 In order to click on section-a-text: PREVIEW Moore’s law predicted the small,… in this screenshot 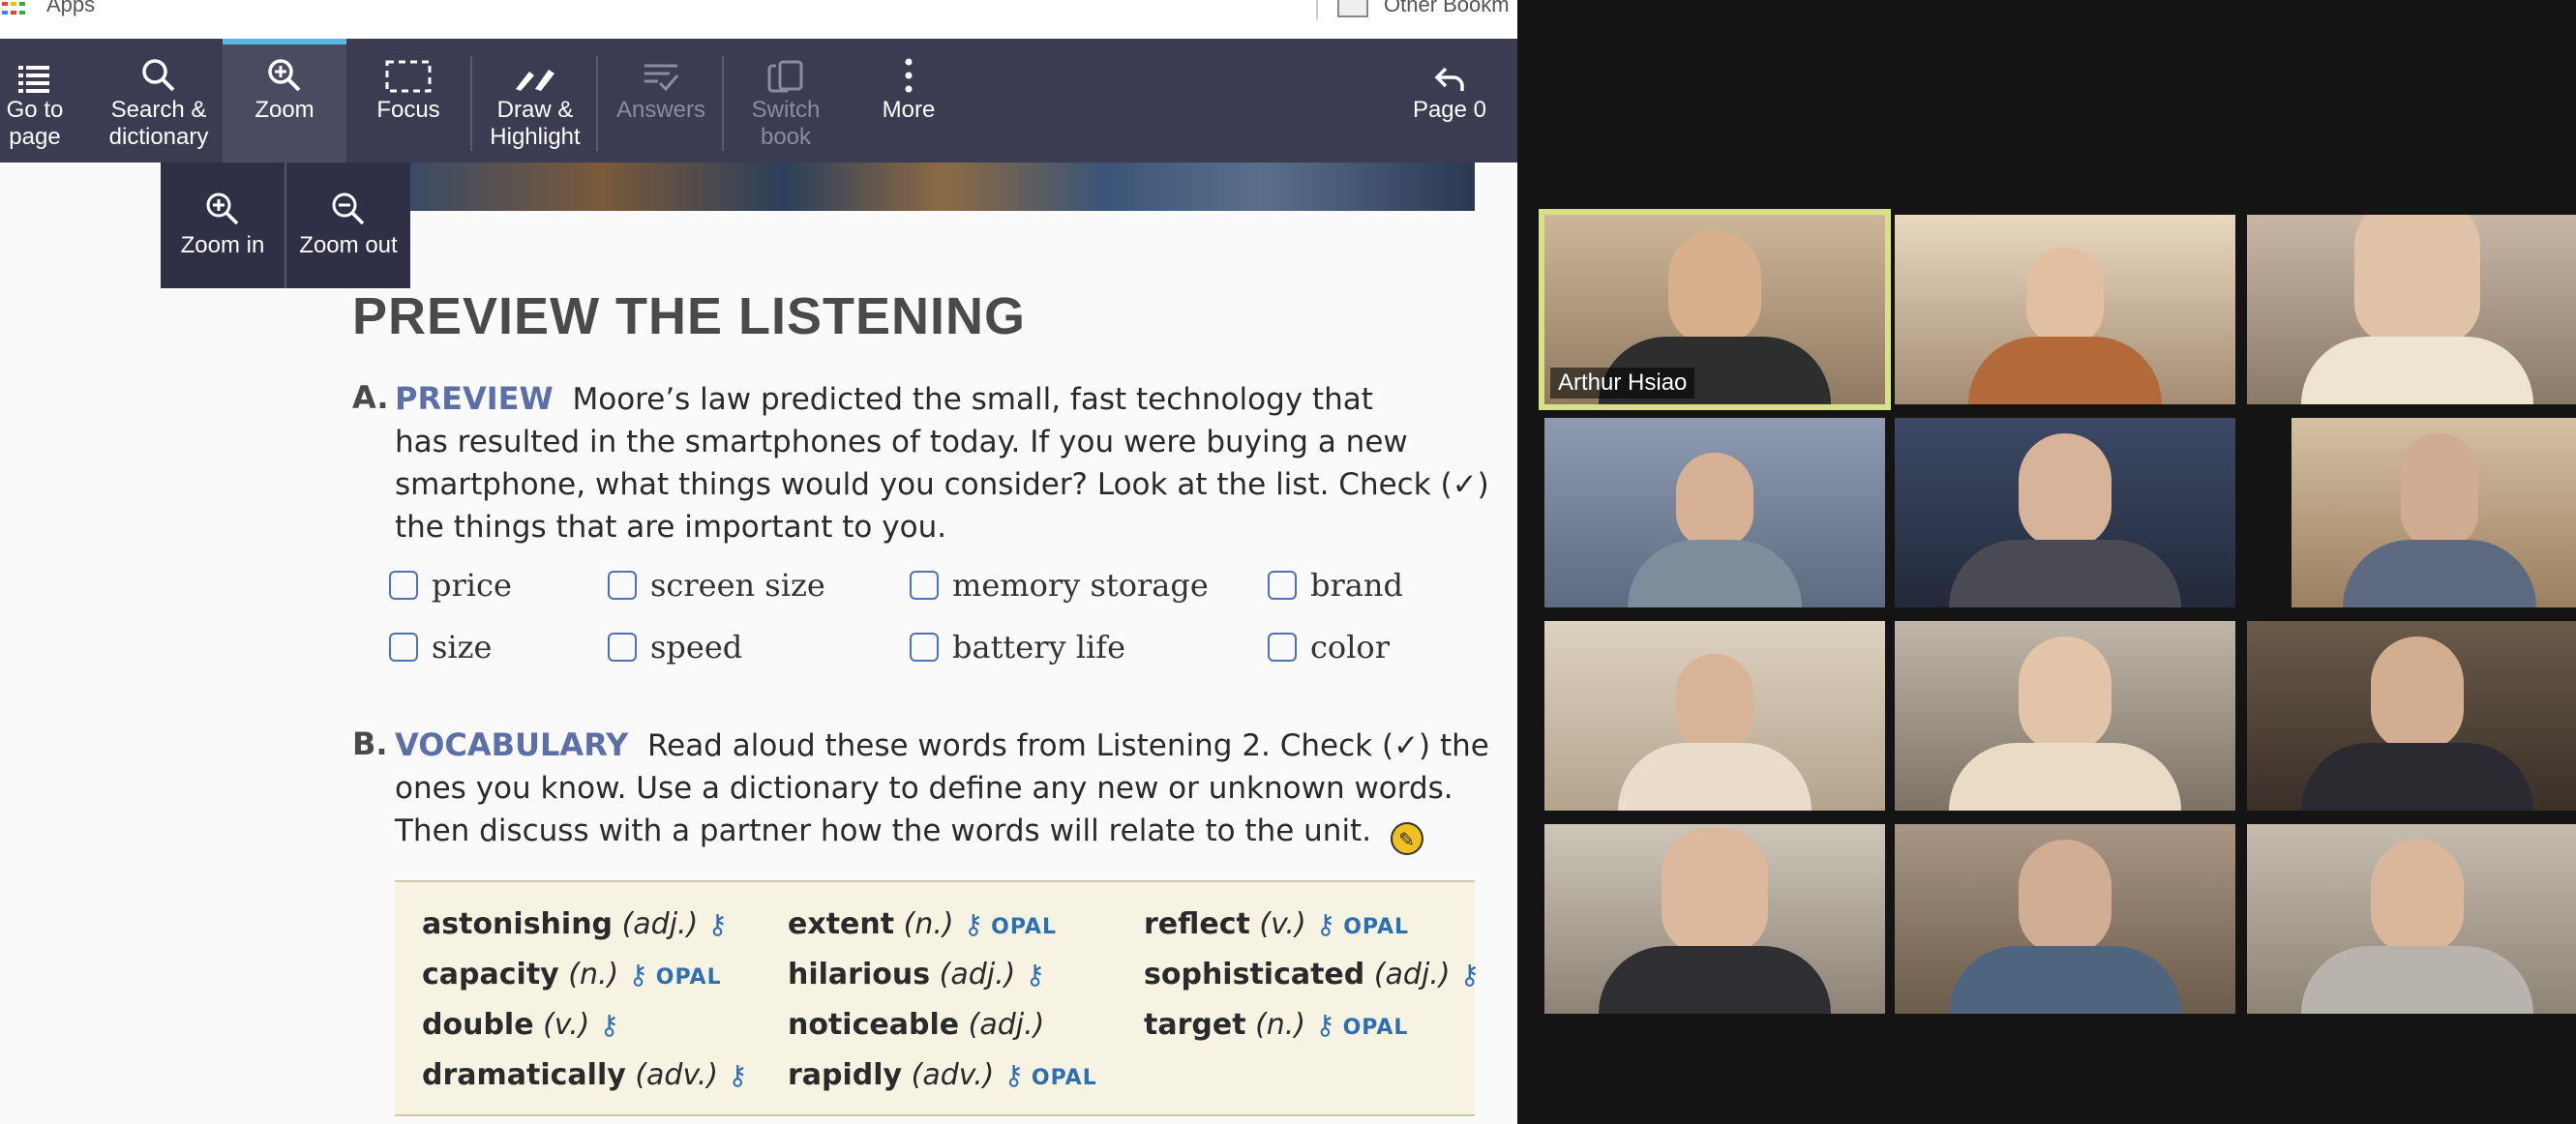, I will do `click(942, 463)`.